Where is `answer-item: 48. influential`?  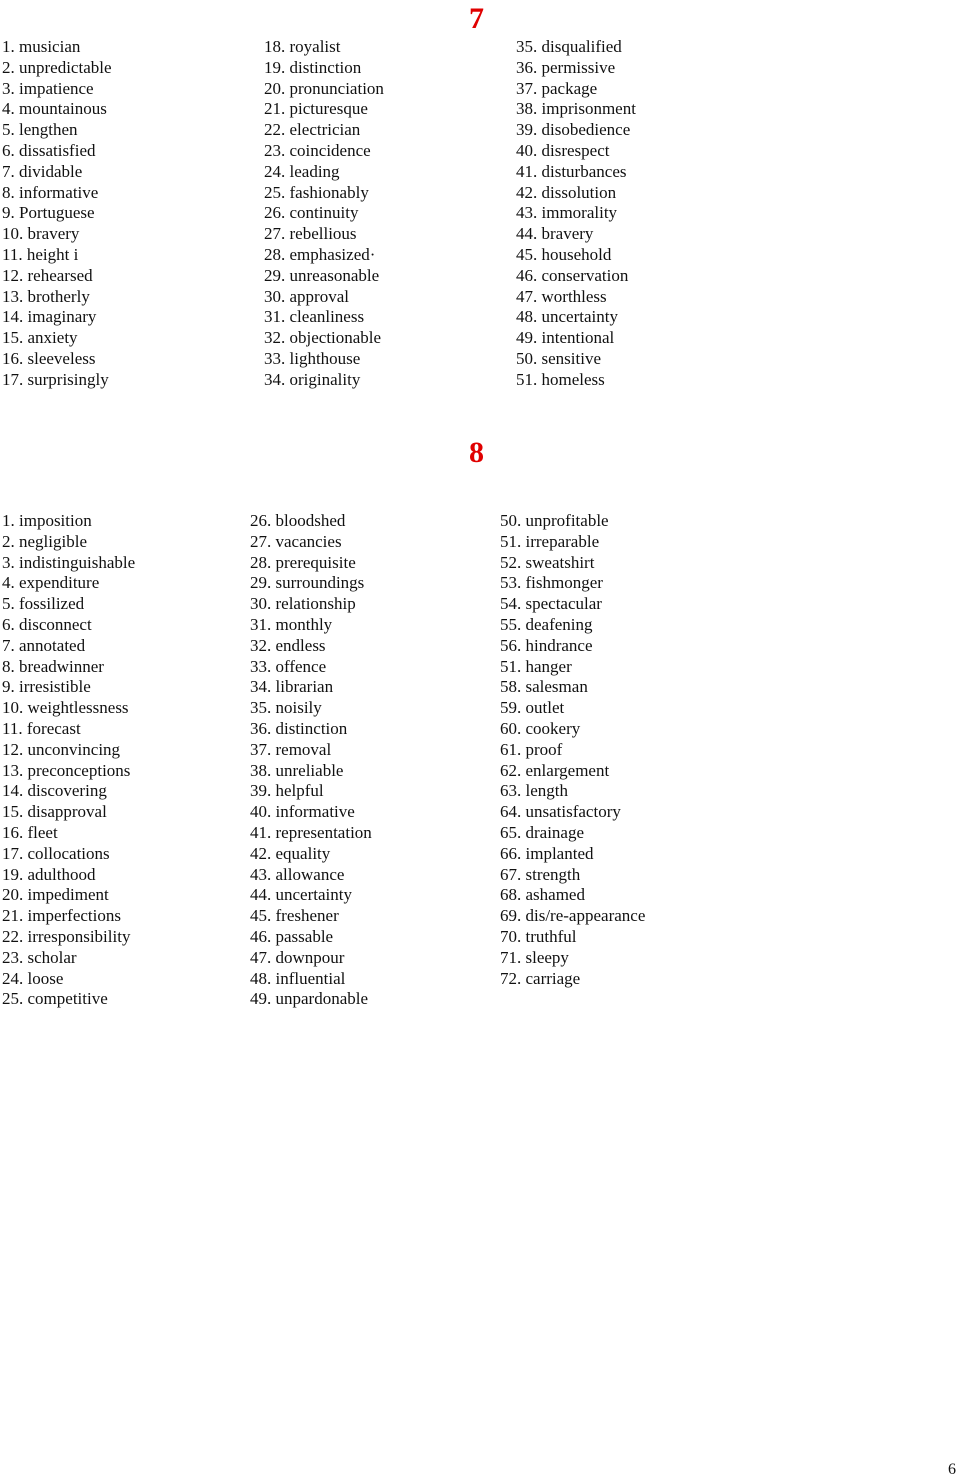 answer-item: 48. influential is located at coordinates (298, 978).